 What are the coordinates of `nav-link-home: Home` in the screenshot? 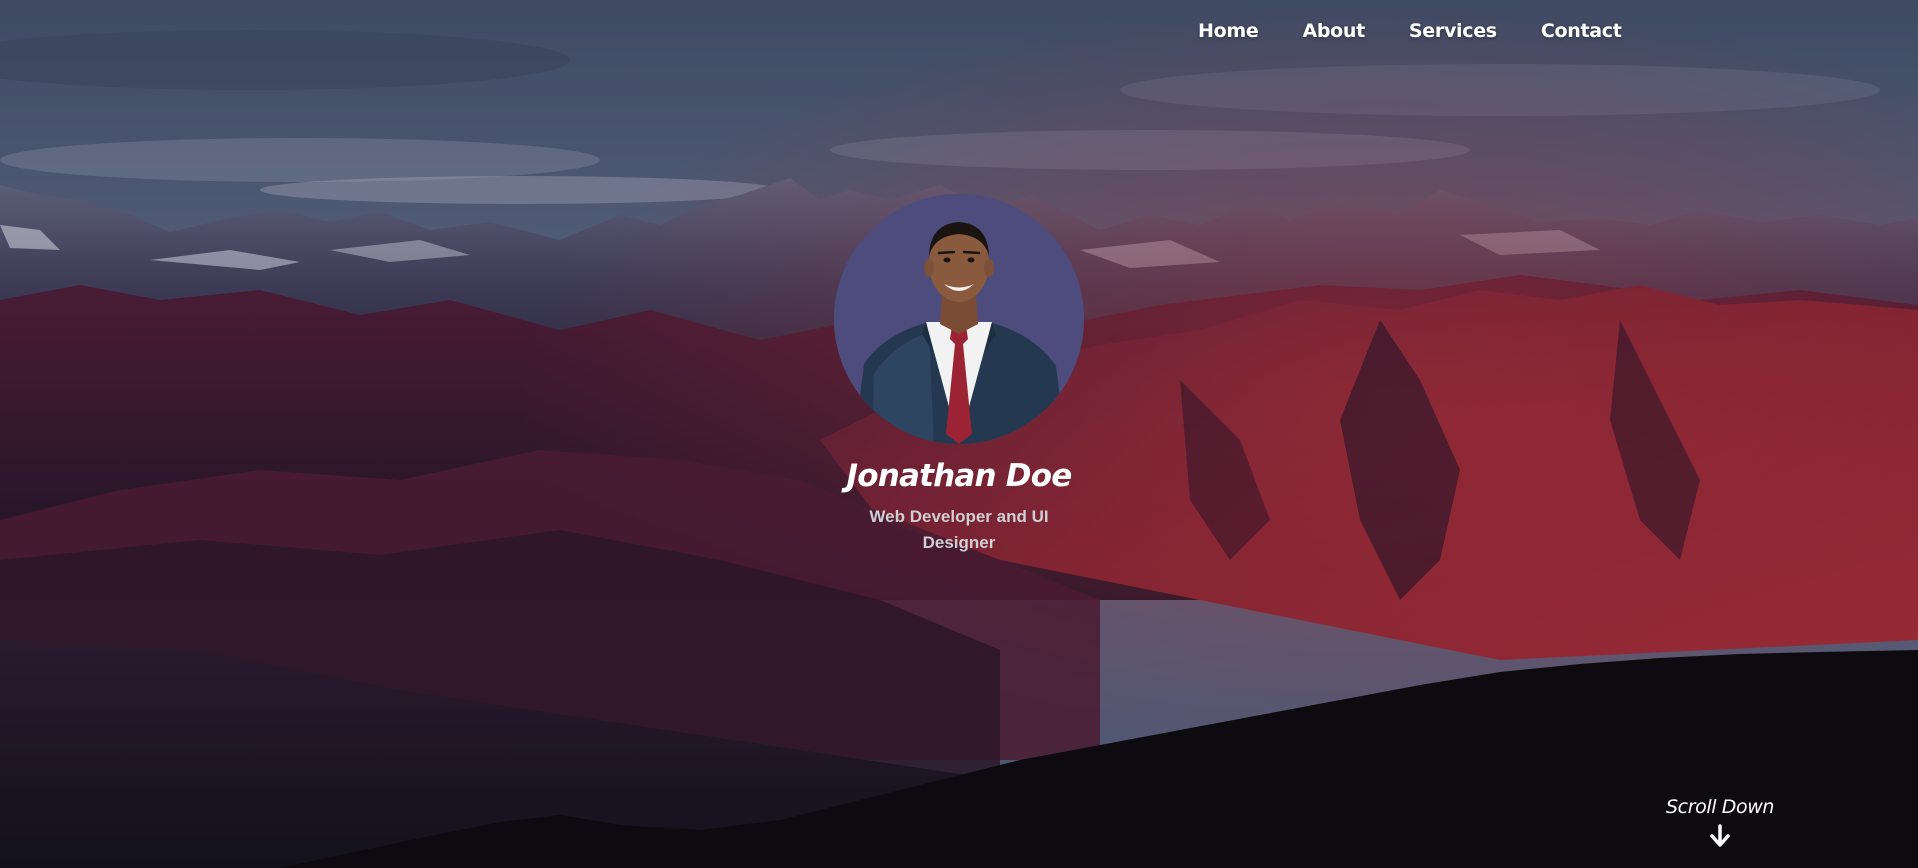 It's located at (1228, 31).